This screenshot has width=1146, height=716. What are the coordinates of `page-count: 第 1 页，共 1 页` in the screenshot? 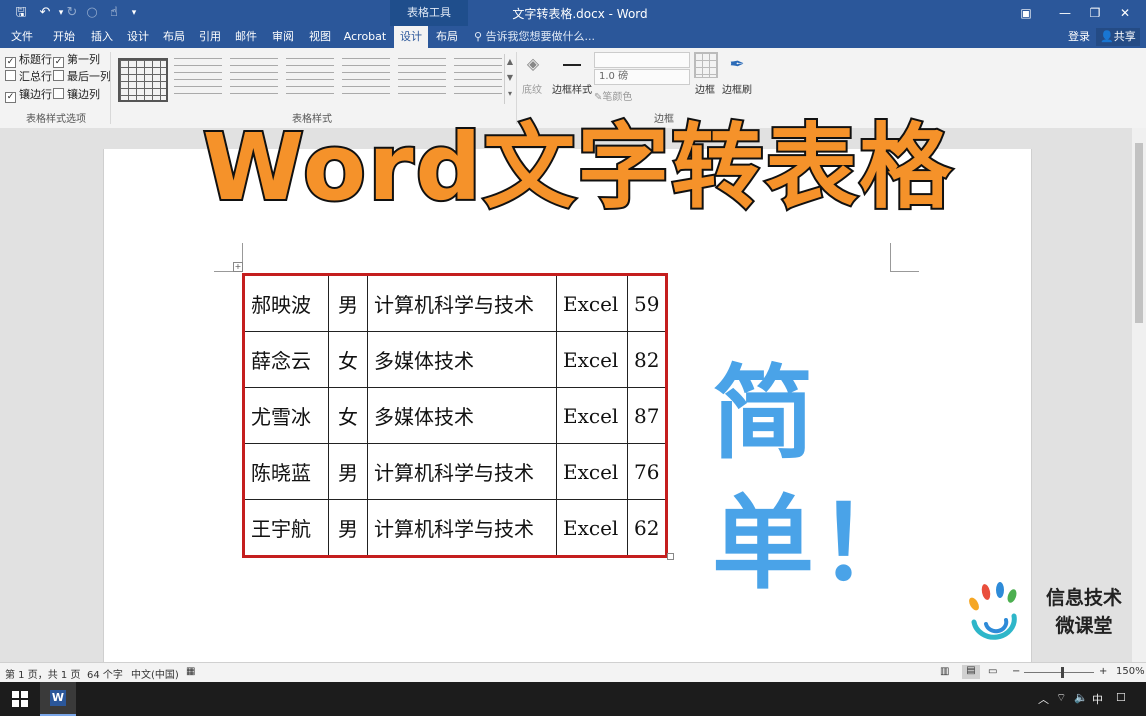 It's located at (42, 673).